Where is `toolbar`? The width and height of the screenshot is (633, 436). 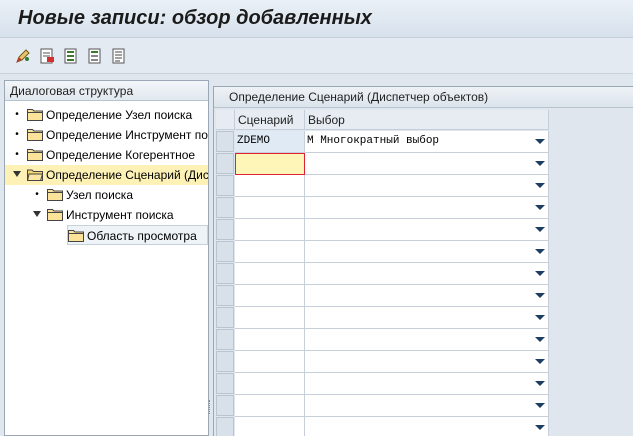 toolbar is located at coordinates (316, 56).